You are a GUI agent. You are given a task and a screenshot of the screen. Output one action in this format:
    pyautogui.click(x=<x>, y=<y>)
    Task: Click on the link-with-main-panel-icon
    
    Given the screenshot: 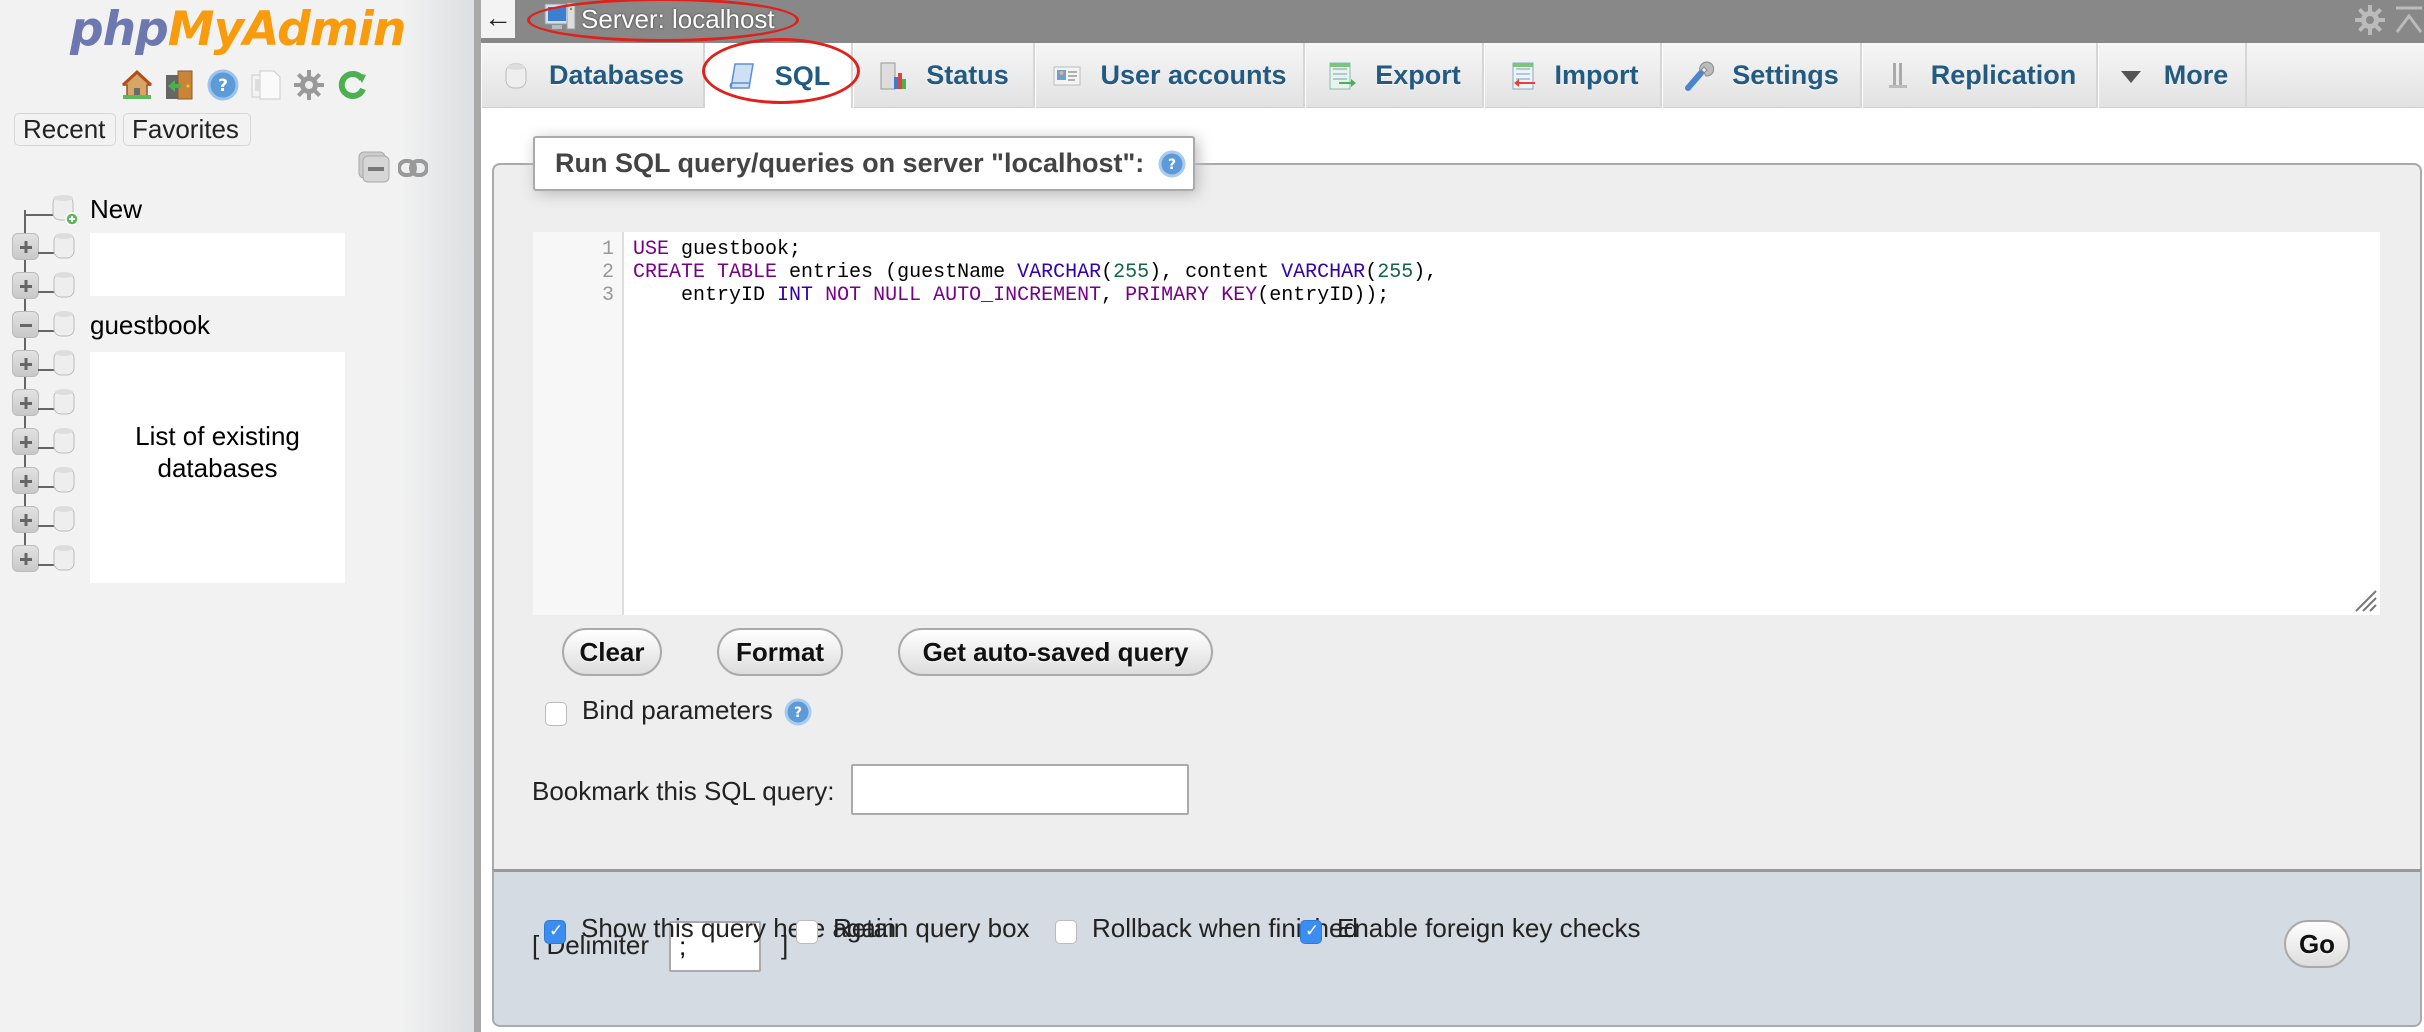 What is the action you would take?
    pyautogui.click(x=413, y=168)
    